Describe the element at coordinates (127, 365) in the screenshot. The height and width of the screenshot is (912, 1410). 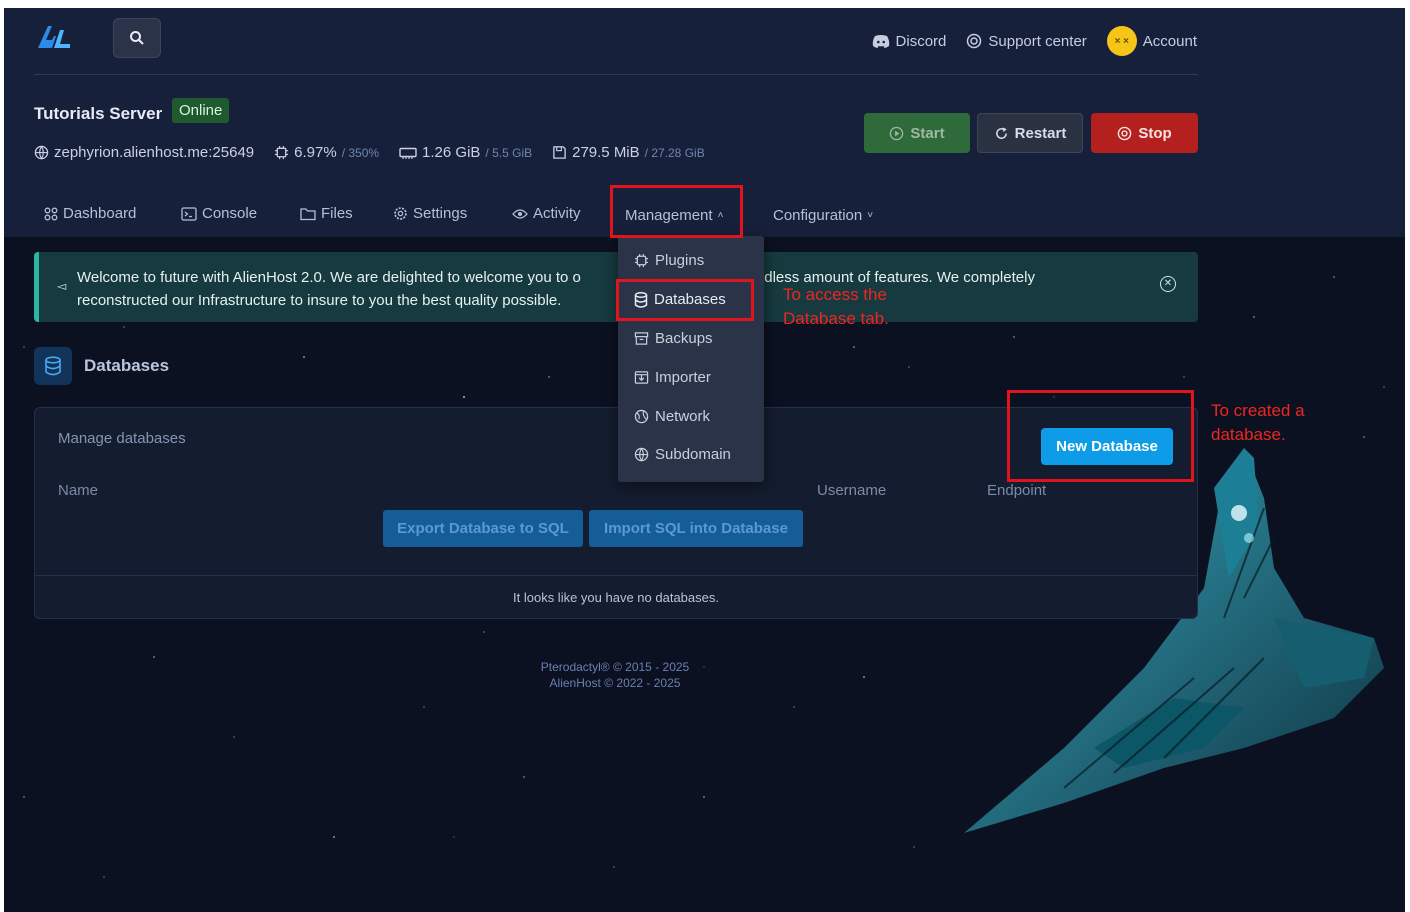
I see `page-title: Databases` at that location.